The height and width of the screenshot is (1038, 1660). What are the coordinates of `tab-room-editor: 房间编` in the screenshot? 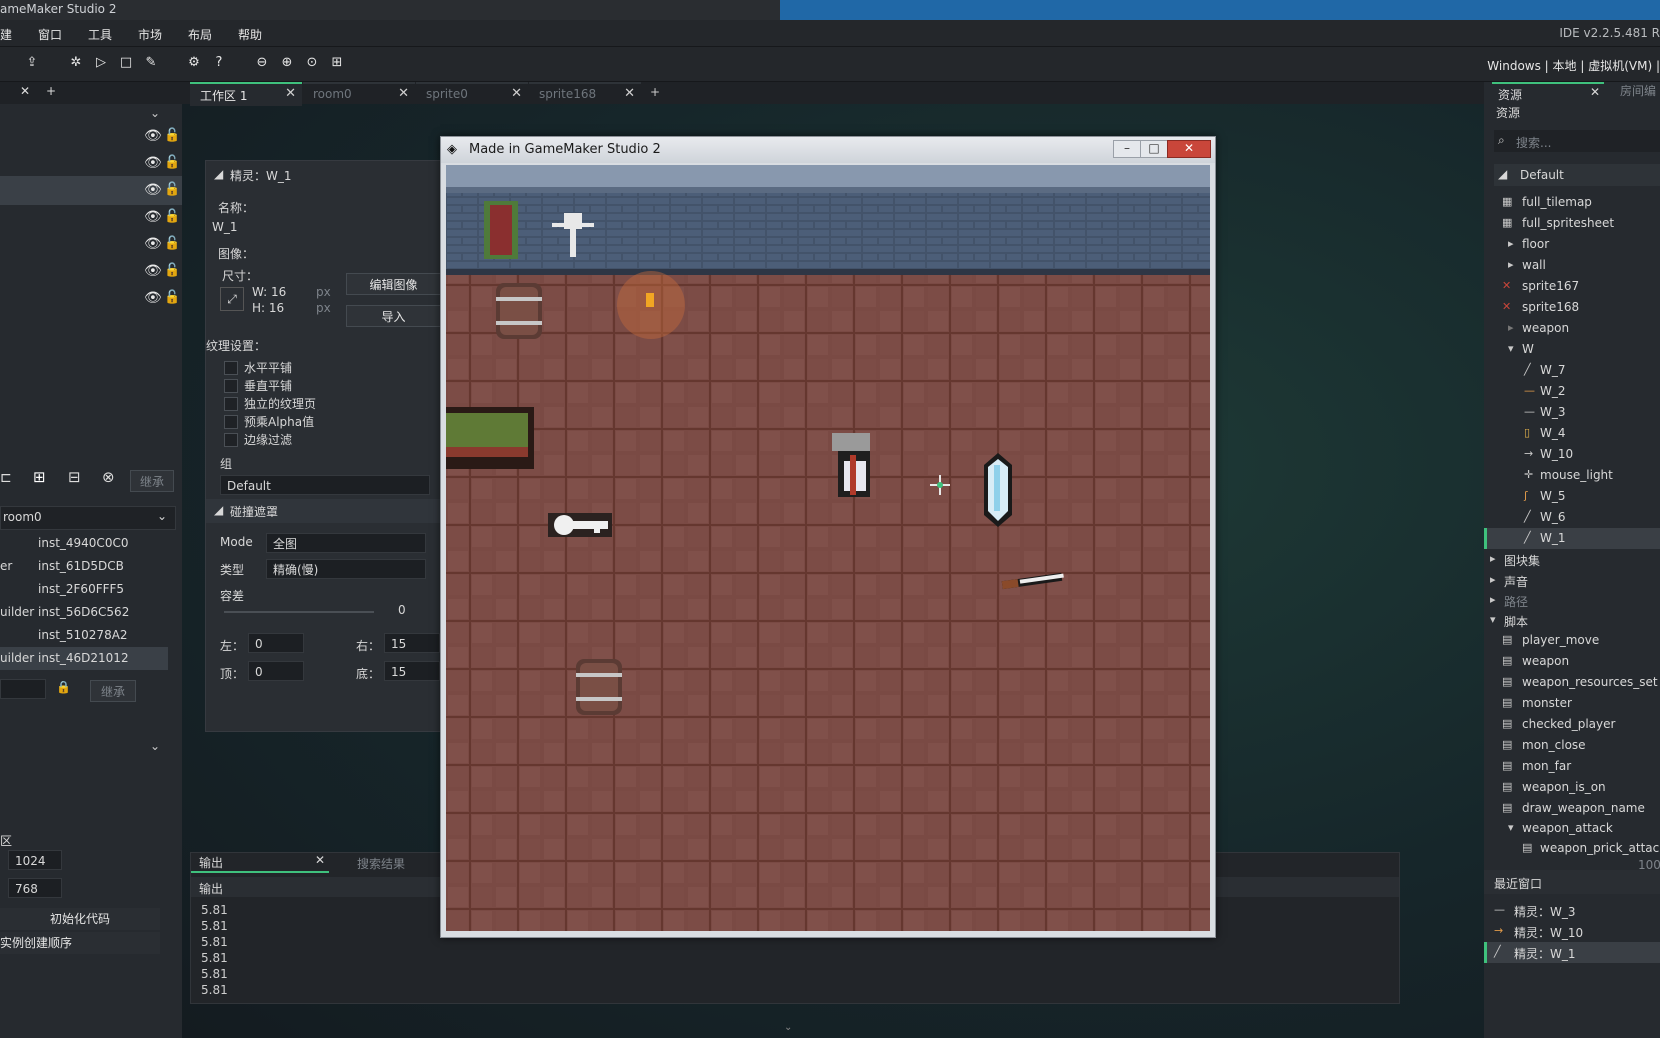 It's located at (1638, 90).